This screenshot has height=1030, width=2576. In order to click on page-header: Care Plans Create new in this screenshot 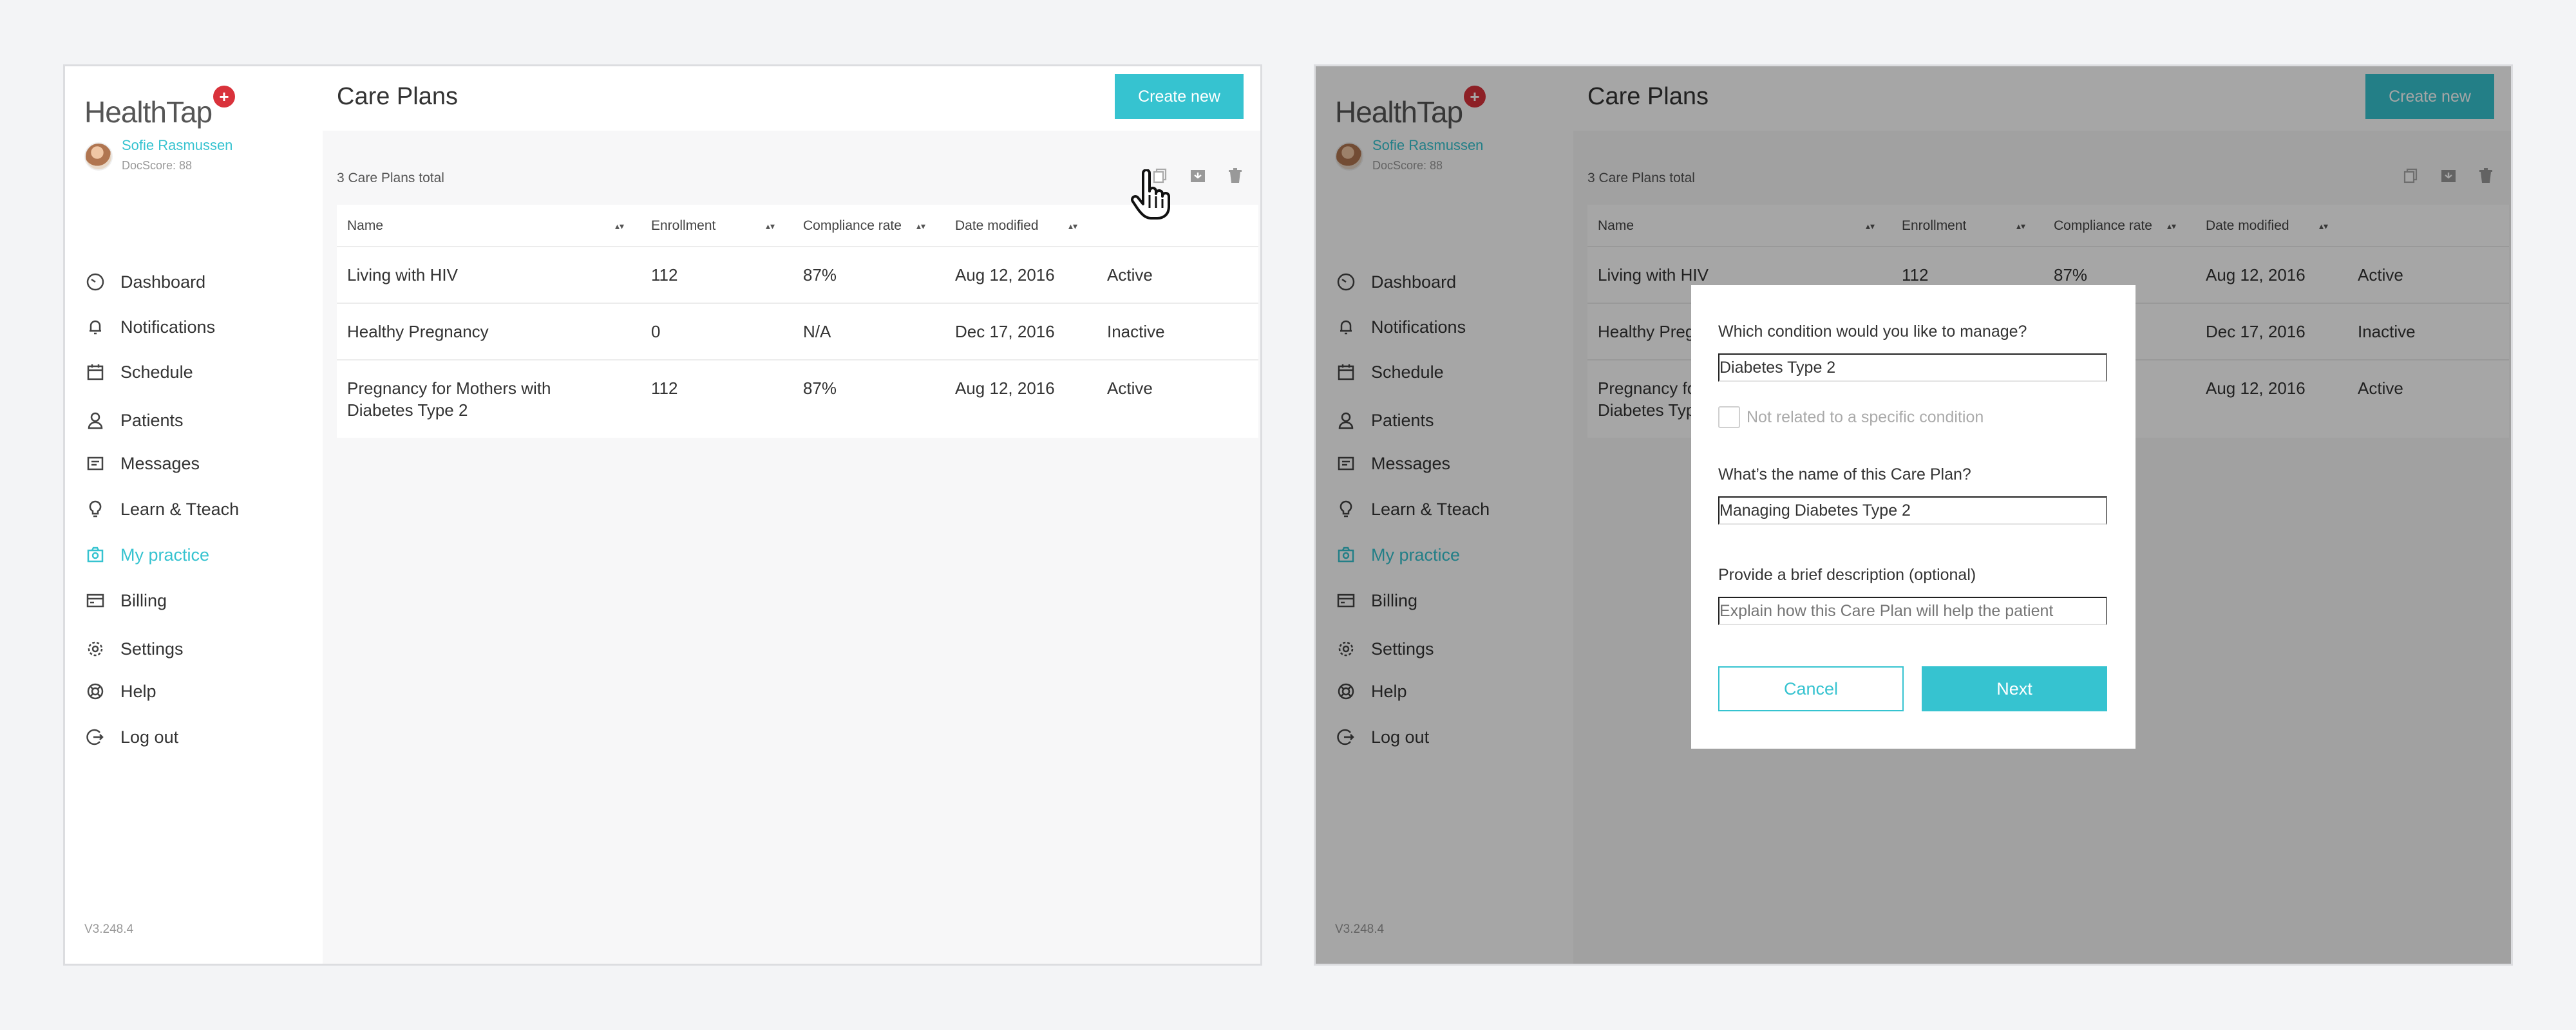, I will do `click(791, 99)`.